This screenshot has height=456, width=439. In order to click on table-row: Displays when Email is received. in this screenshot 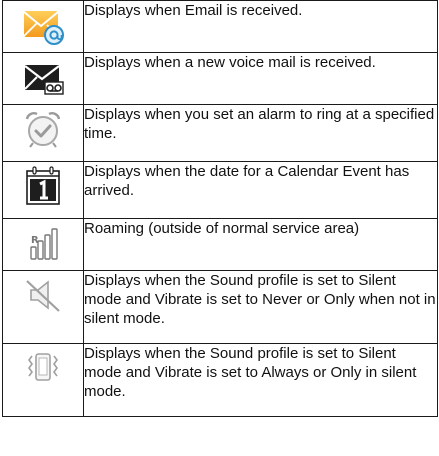, I will do `click(220, 26)`.